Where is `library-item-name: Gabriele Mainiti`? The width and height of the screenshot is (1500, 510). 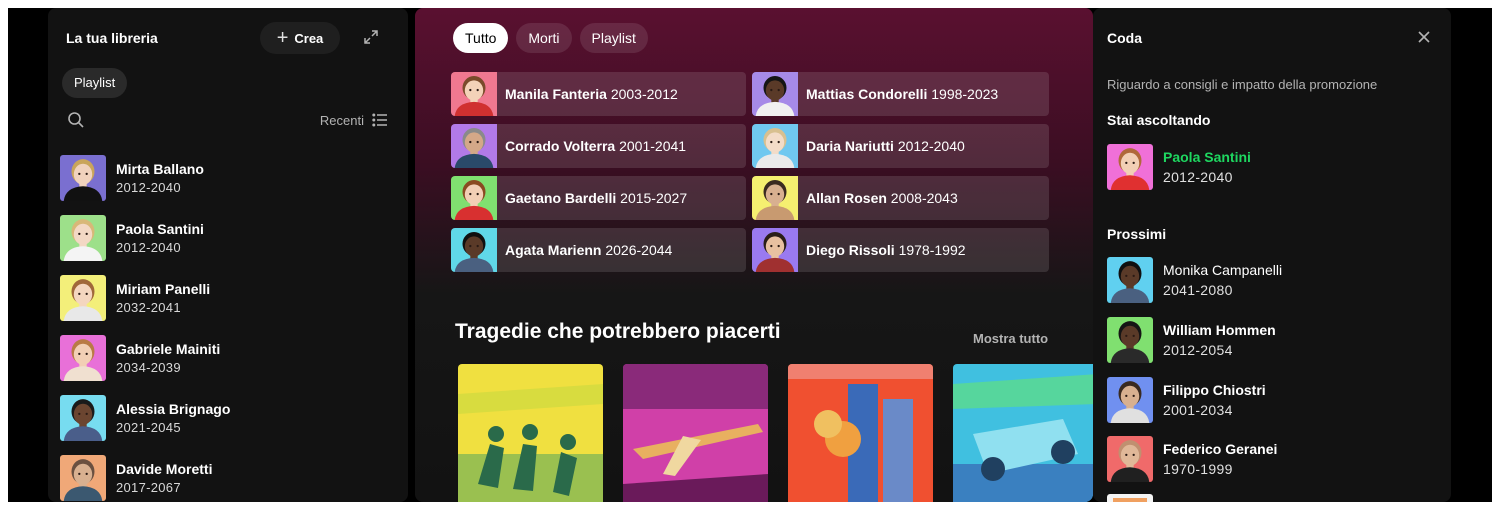
library-item-name: Gabriele Mainiti is located at coordinates (168, 349).